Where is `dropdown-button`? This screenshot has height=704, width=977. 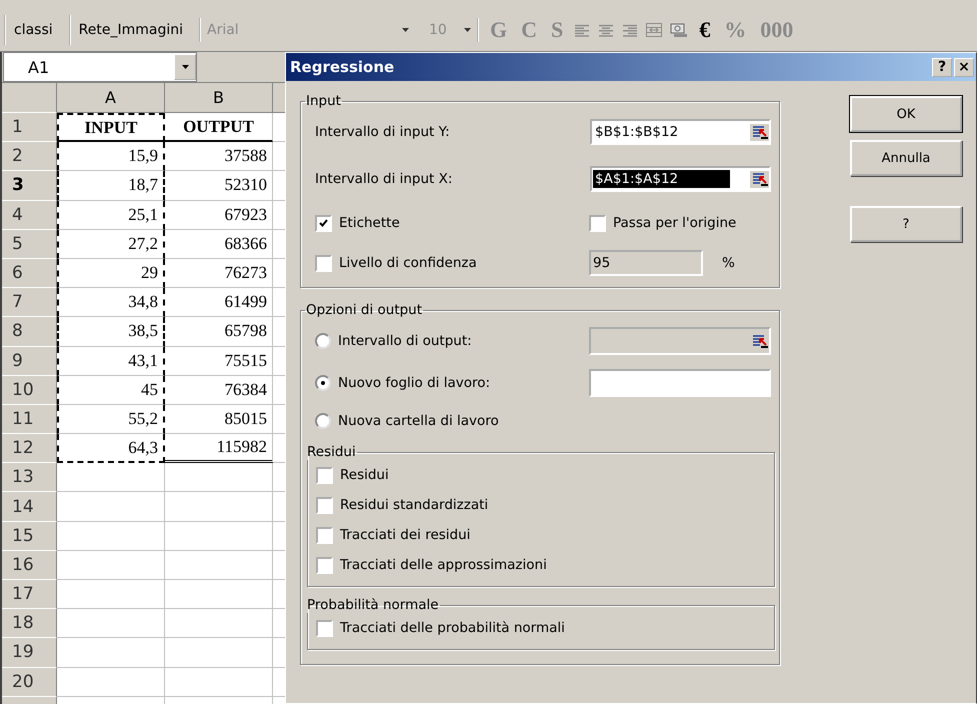 dropdown-button is located at coordinates (185, 67).